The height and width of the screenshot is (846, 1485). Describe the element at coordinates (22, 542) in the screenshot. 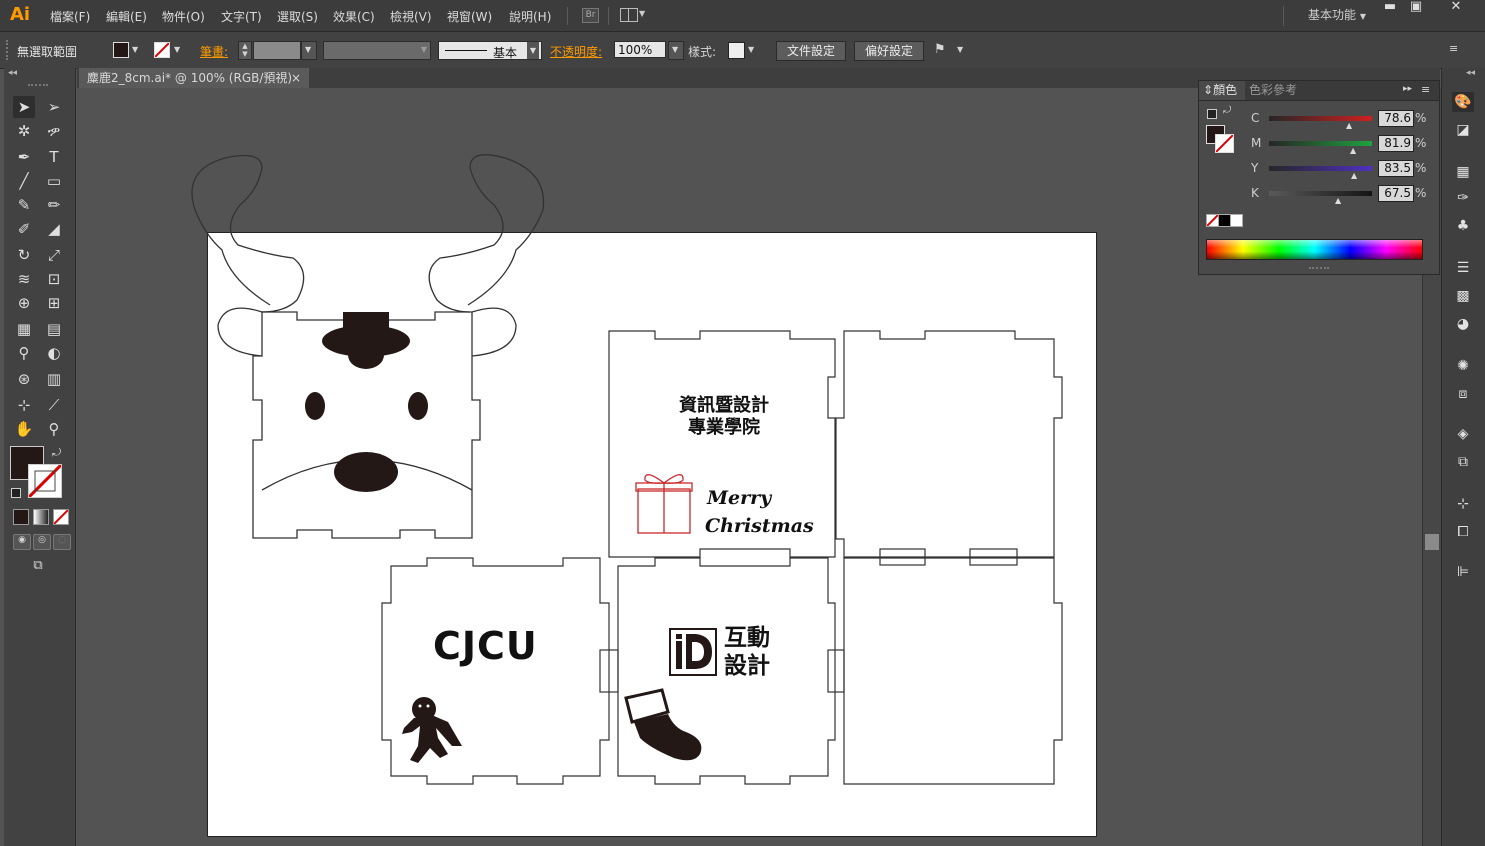

I see `draw-normal-icon: ◉` at that location.